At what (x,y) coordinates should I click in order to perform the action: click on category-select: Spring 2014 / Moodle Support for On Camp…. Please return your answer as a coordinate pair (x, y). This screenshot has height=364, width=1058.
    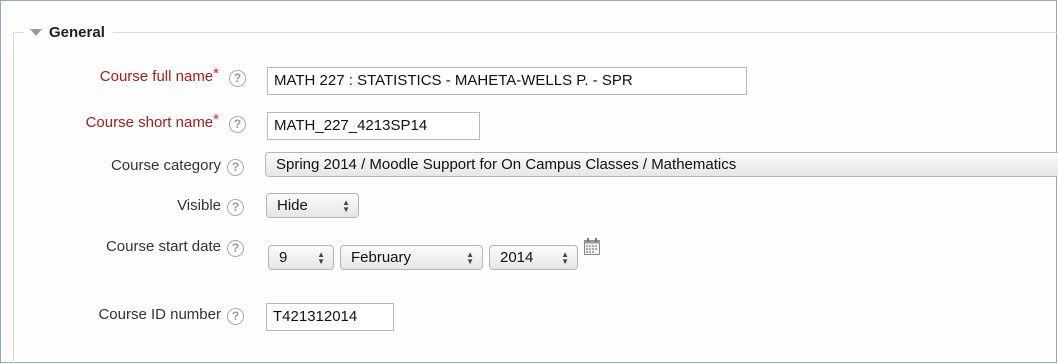
    Looking at the image, I should click on (661, 164).